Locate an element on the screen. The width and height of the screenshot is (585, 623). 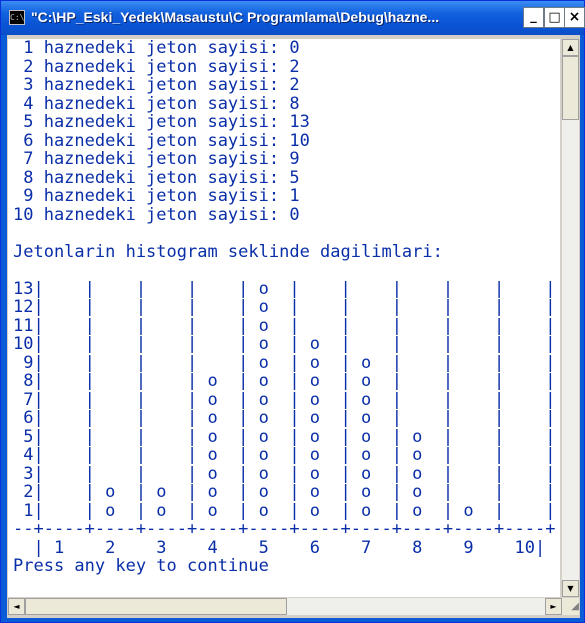
horizontal-scroll-thumb is located at coordinates (156, 606).